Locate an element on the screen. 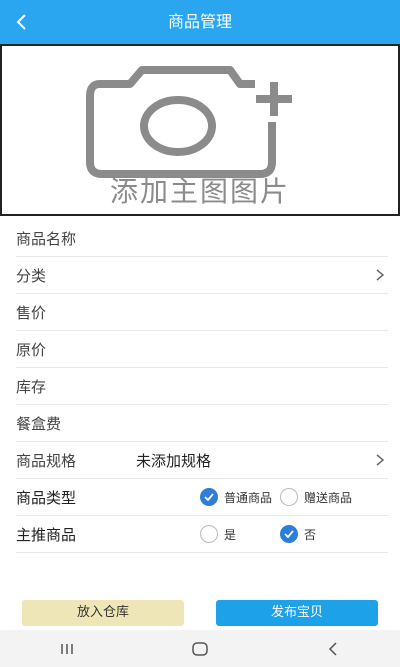 This screenshot has height=667, width=400. camera-plus-icon is located at coordinates (189, 122).